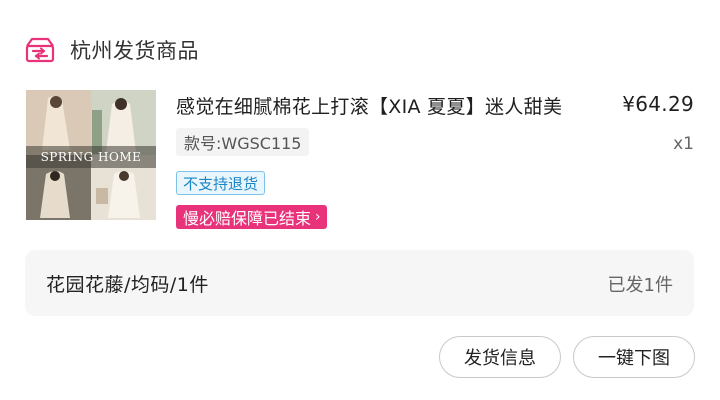 The height and width of the screenshot is (400, 720). Describe the element at coordinates (640, 285) in the screenshot. I see `shipment-status: 已发1件` at that location.